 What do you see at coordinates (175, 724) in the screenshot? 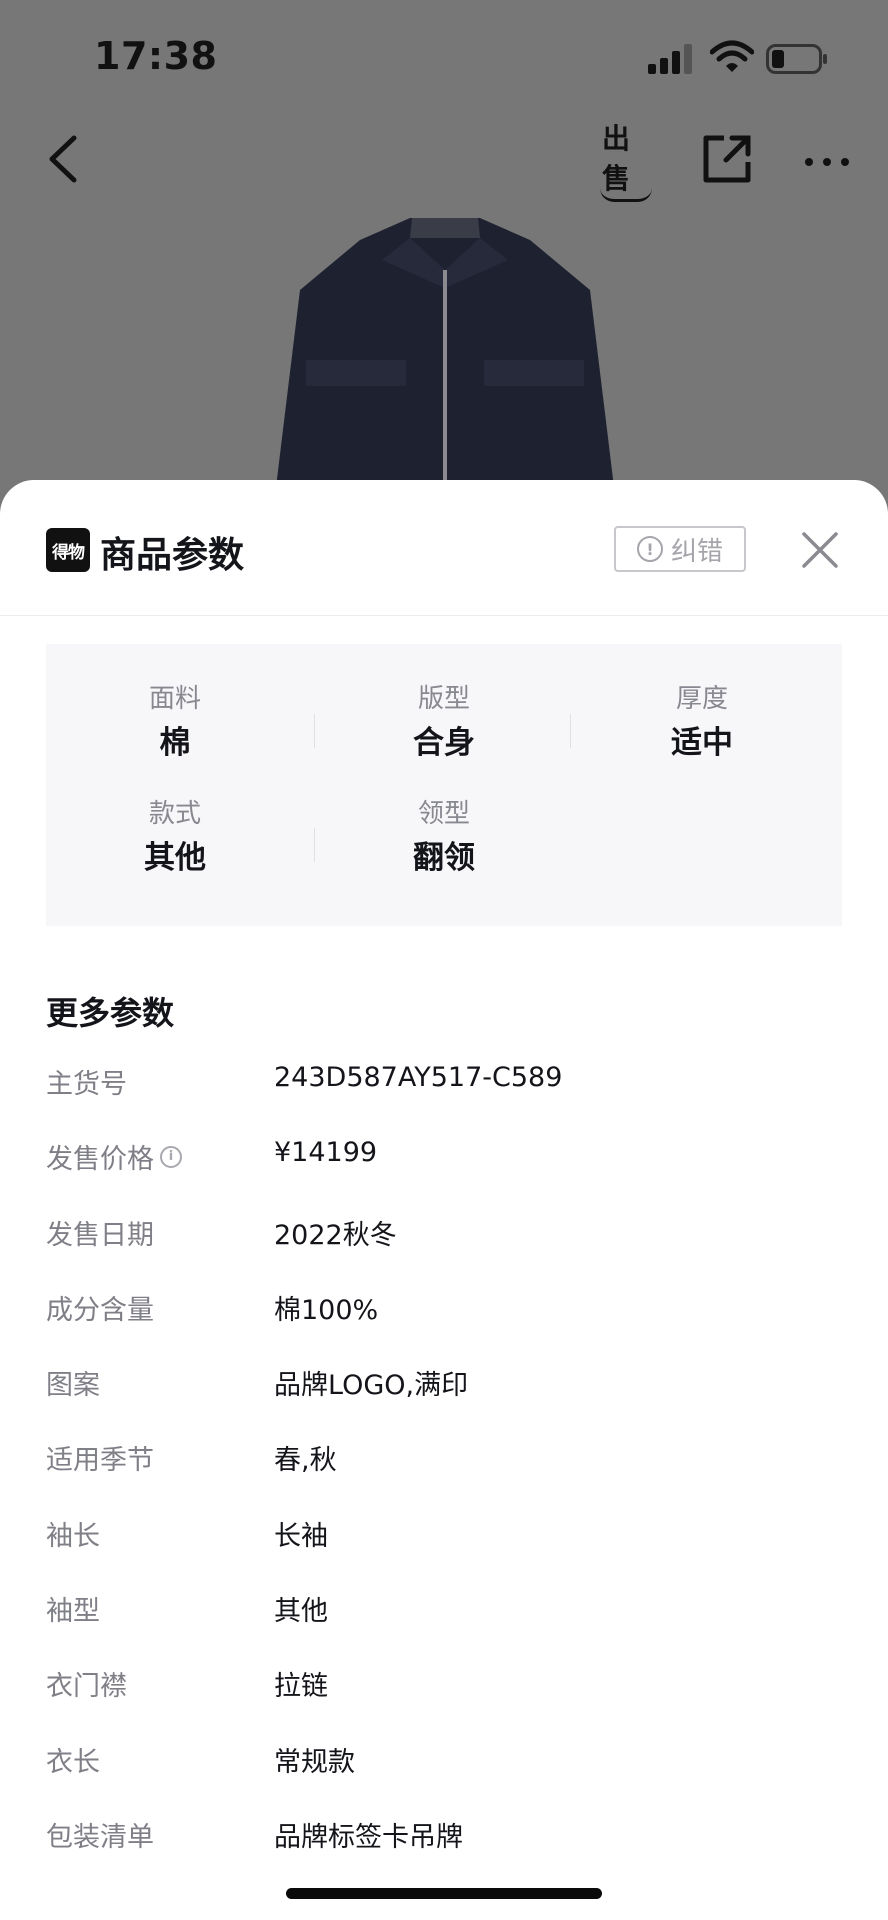
I see `param-item: 面料 棉` at bounding box center [175, 724].